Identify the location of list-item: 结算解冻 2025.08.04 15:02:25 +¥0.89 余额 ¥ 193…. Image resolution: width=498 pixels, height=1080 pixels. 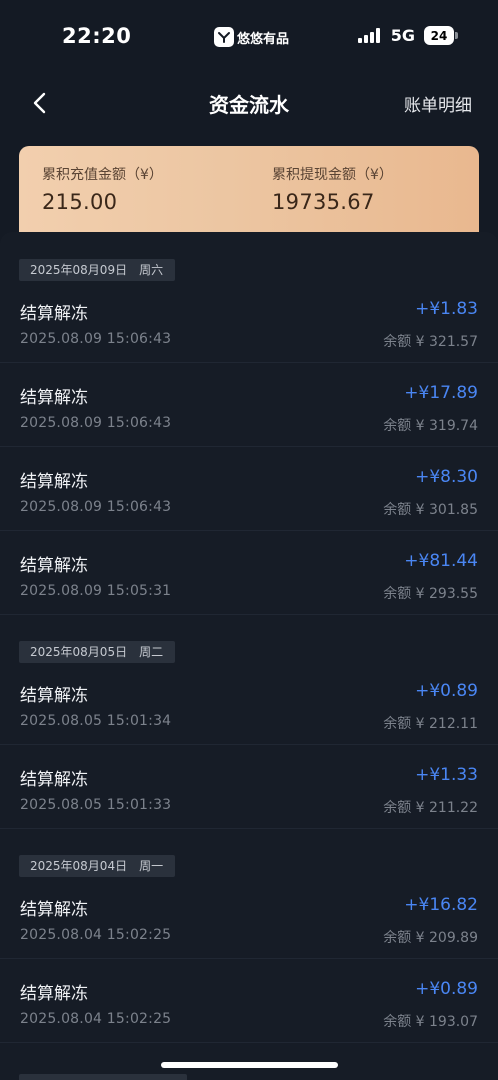
(249, 1001).